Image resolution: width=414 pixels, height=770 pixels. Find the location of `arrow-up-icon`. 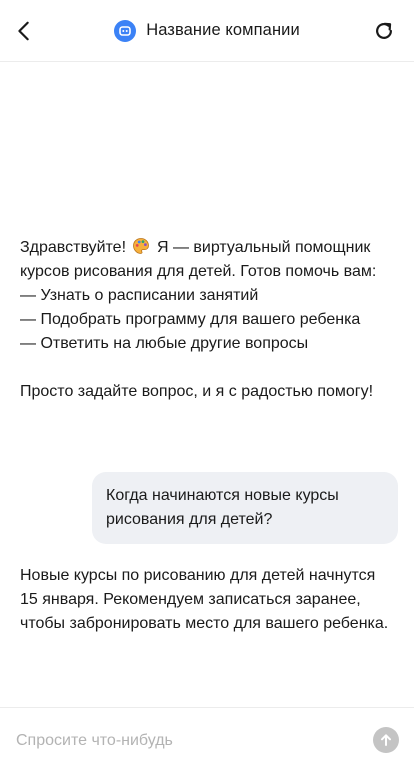

arrow-up-icon is located at coordinates (386, 740).